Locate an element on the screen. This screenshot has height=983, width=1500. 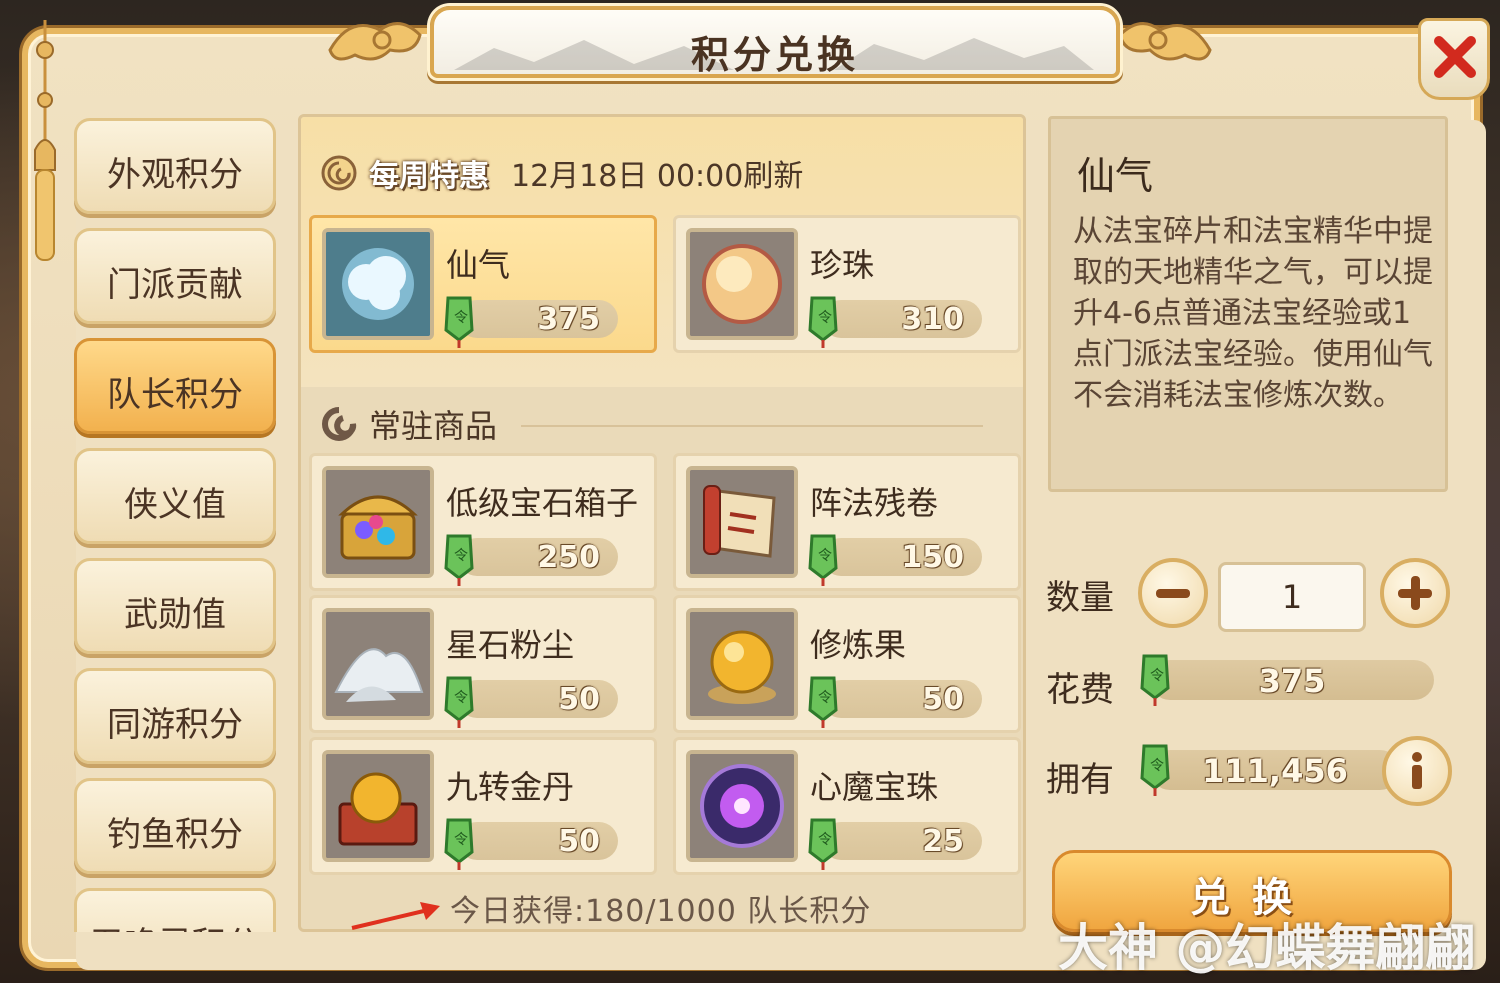
item-name: 修炼果 is located at coordinates (858, 645).